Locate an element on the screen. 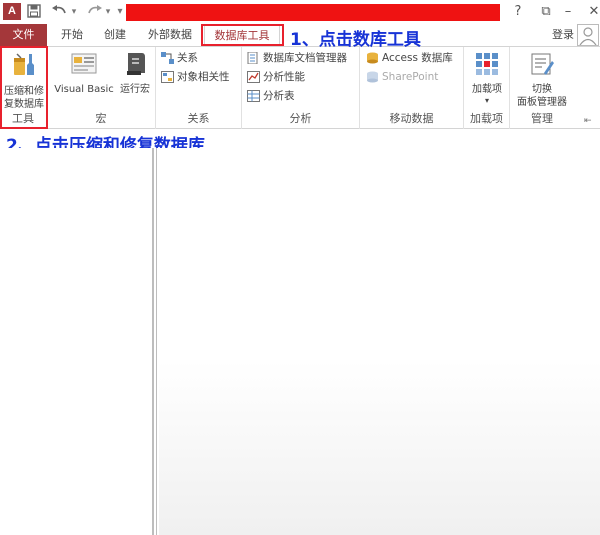 The image size is (600, 535). run-macro-label: 运行宏 is located at coordinates (135, 89).